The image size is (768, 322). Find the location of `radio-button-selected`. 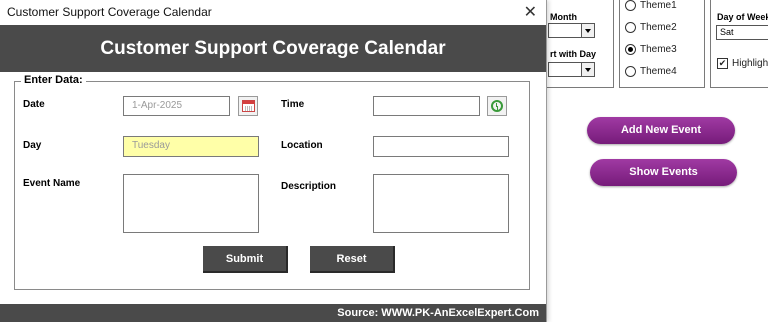

radio-button-selected is located at coordinates (630, 49).